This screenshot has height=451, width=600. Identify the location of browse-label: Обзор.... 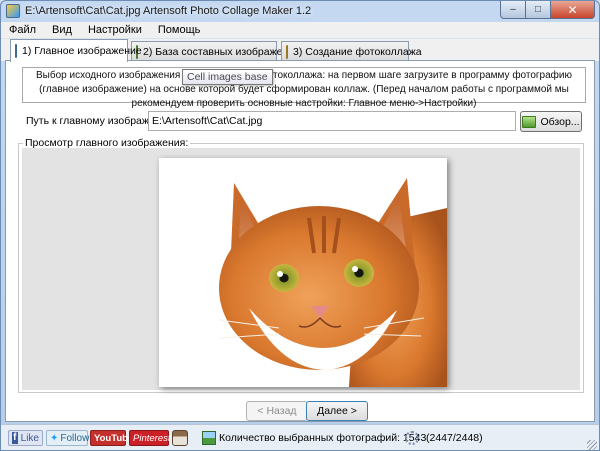
(560, 121).